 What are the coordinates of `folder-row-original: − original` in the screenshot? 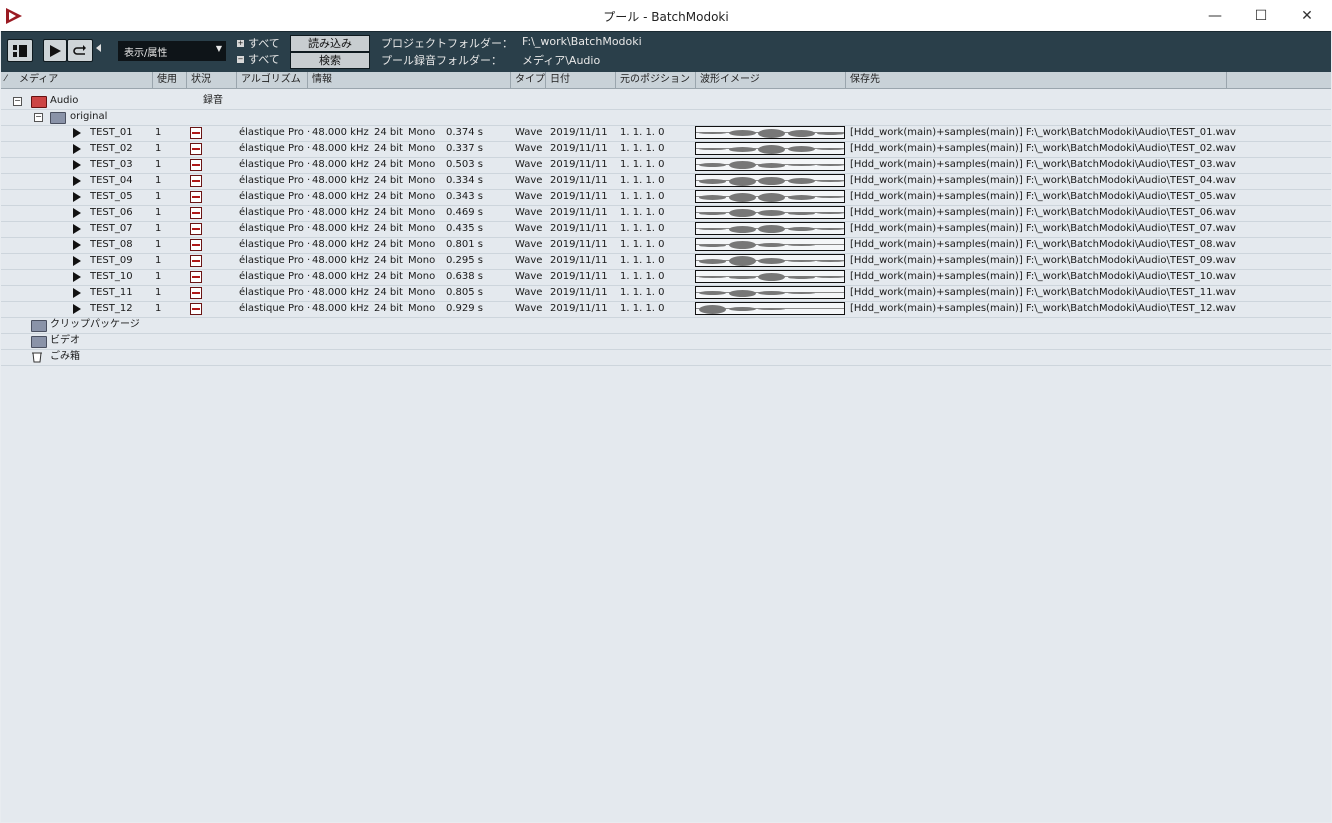 It's located at (666, 117).